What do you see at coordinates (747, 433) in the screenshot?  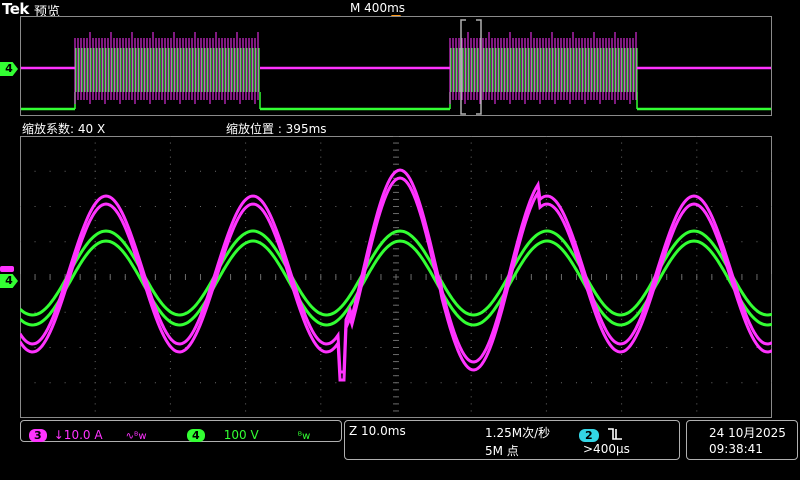 I see `date: 24 10月2025` at bounding box center [747, 433].